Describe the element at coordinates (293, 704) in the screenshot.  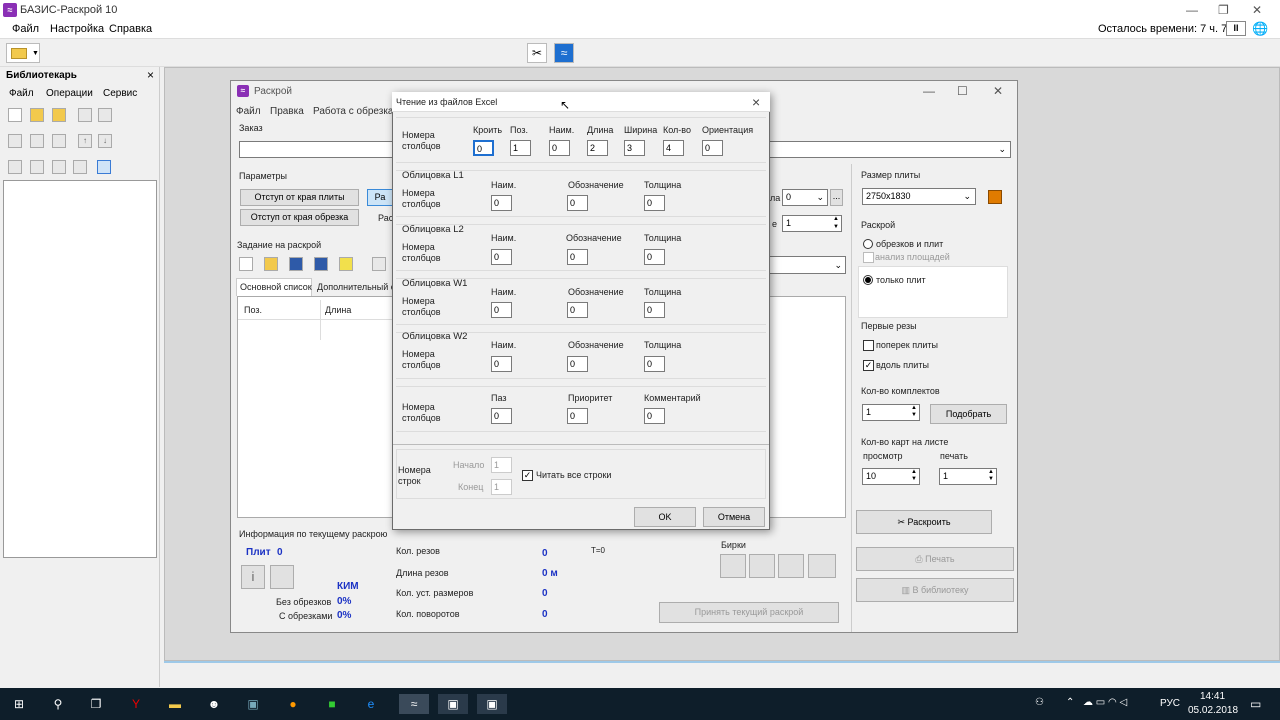
I see `firefox-icon: ●` at that location.